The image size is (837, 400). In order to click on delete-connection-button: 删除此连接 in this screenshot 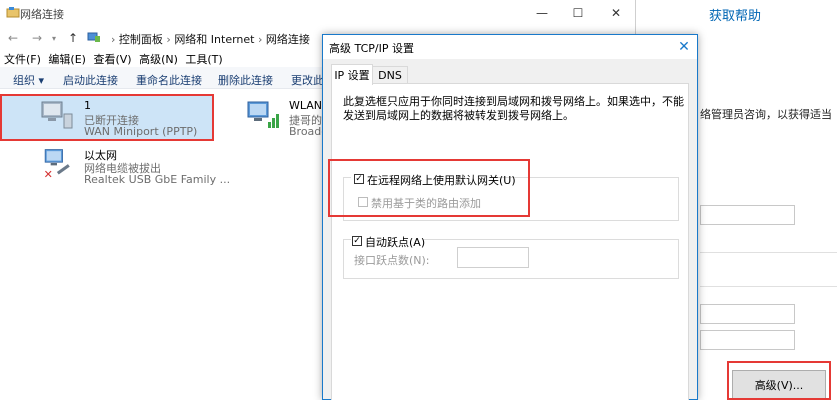, I will do `click(245, 80)`.